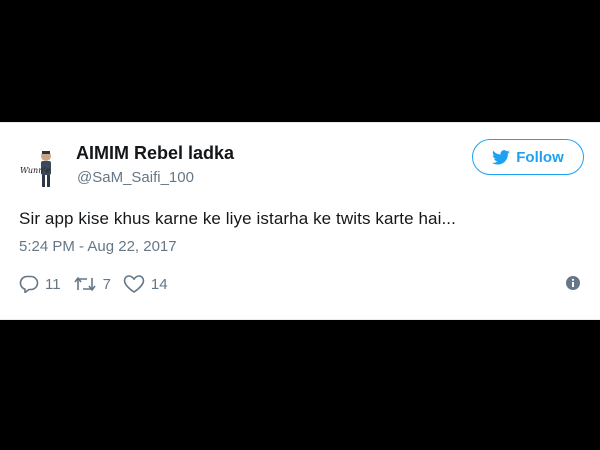 This screenshot has height=450, width=600. Describe the element at coordinates (40, 284) in the screenshot. I see `reply-action: 11` at that location.